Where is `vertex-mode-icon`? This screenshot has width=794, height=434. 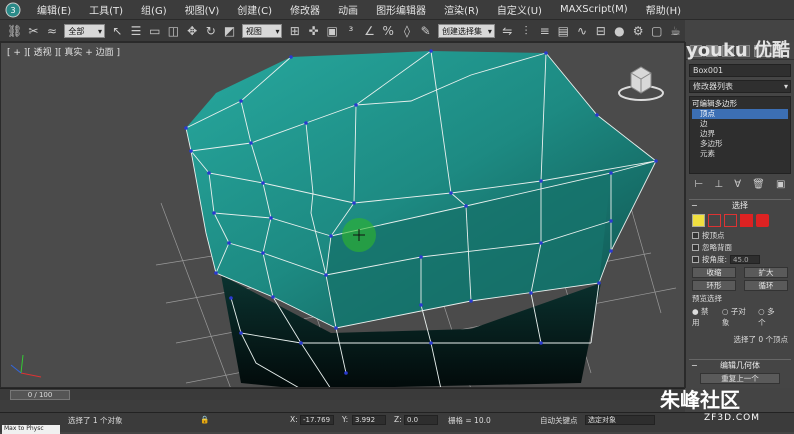
vertex-mode-icon is located at coordinates (698, 220).